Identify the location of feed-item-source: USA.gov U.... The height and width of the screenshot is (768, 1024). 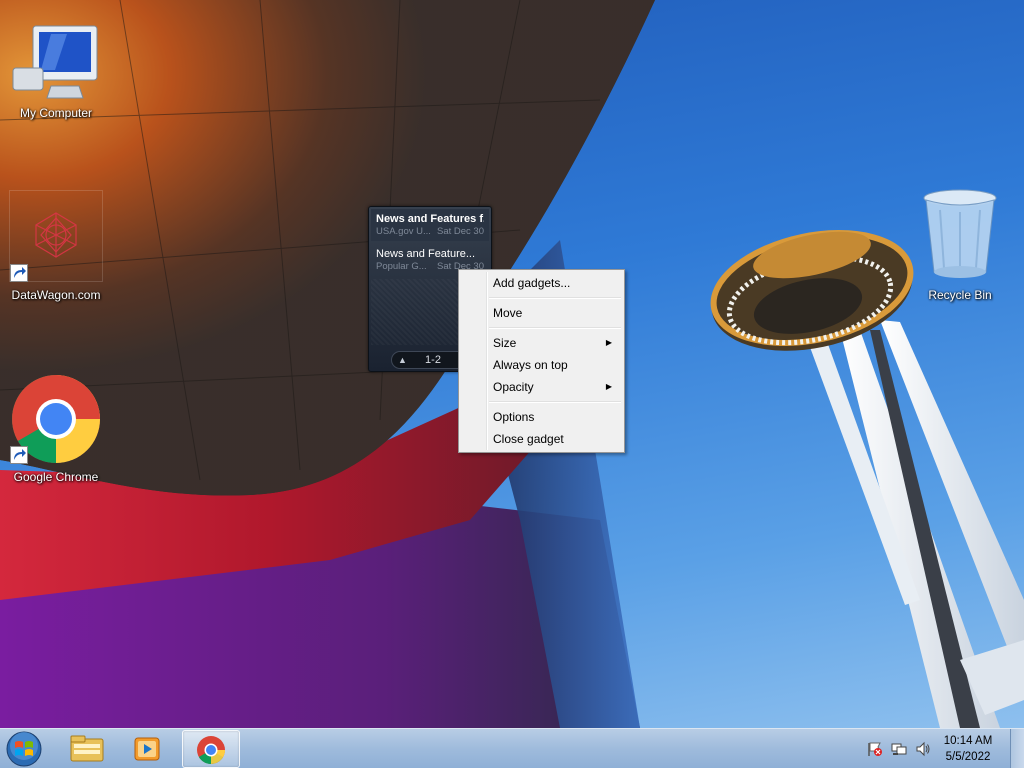
(403, 231).